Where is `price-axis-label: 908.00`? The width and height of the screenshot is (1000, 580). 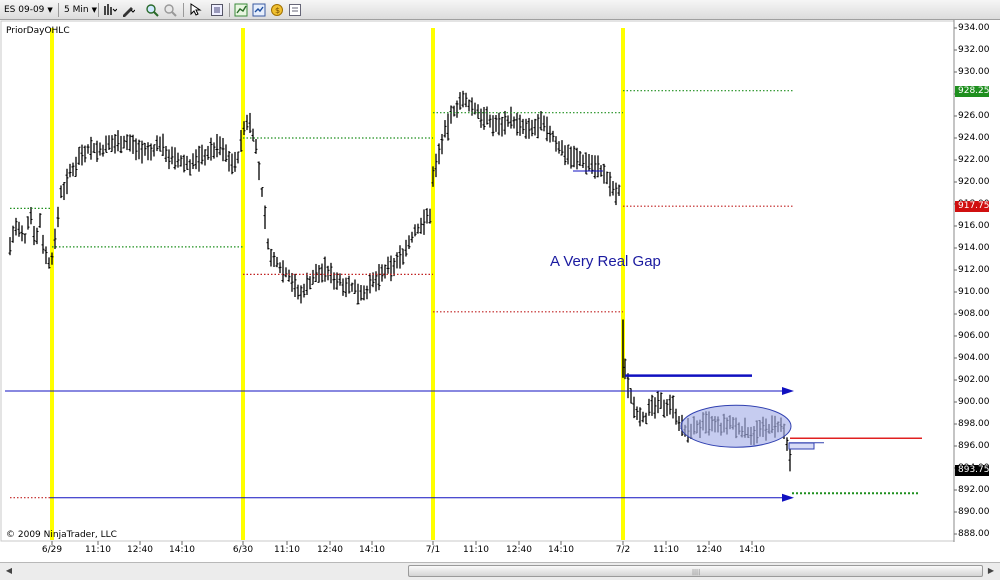 price-axis-label: 908.00 is located at coordinates (974, 314).